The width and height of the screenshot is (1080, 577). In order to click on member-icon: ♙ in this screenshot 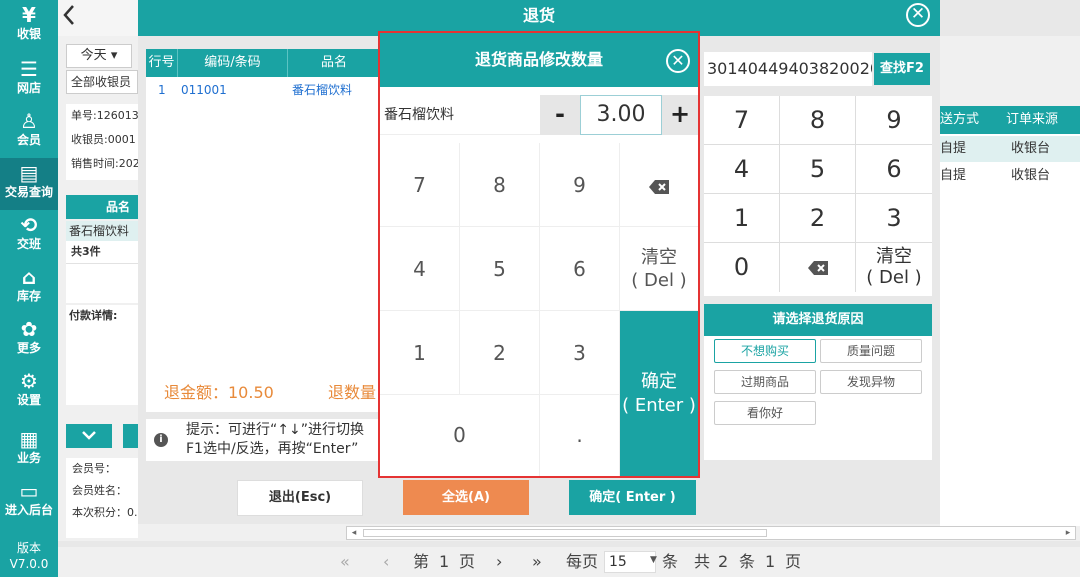, I will do `click(29, 121)`.